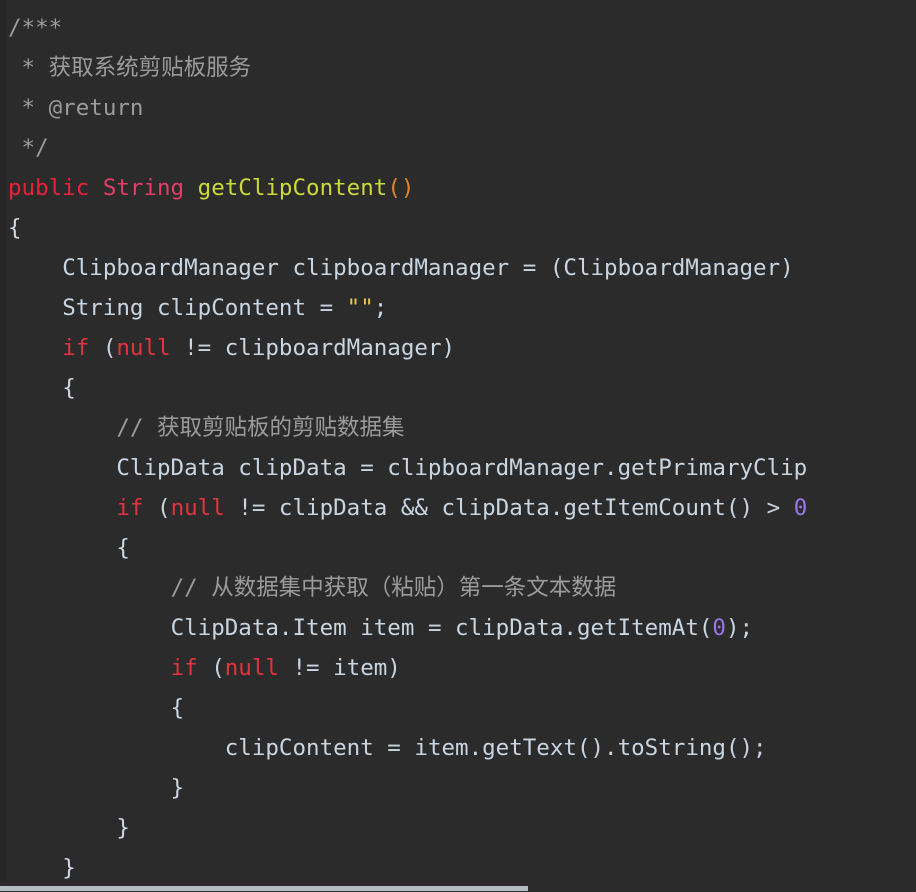 Image resolution: width=916 pixels, height=892 pixels. Describe the element at coordinates (339, 668) in the screenshot. I see `code-token-plain: != item)` at that location.